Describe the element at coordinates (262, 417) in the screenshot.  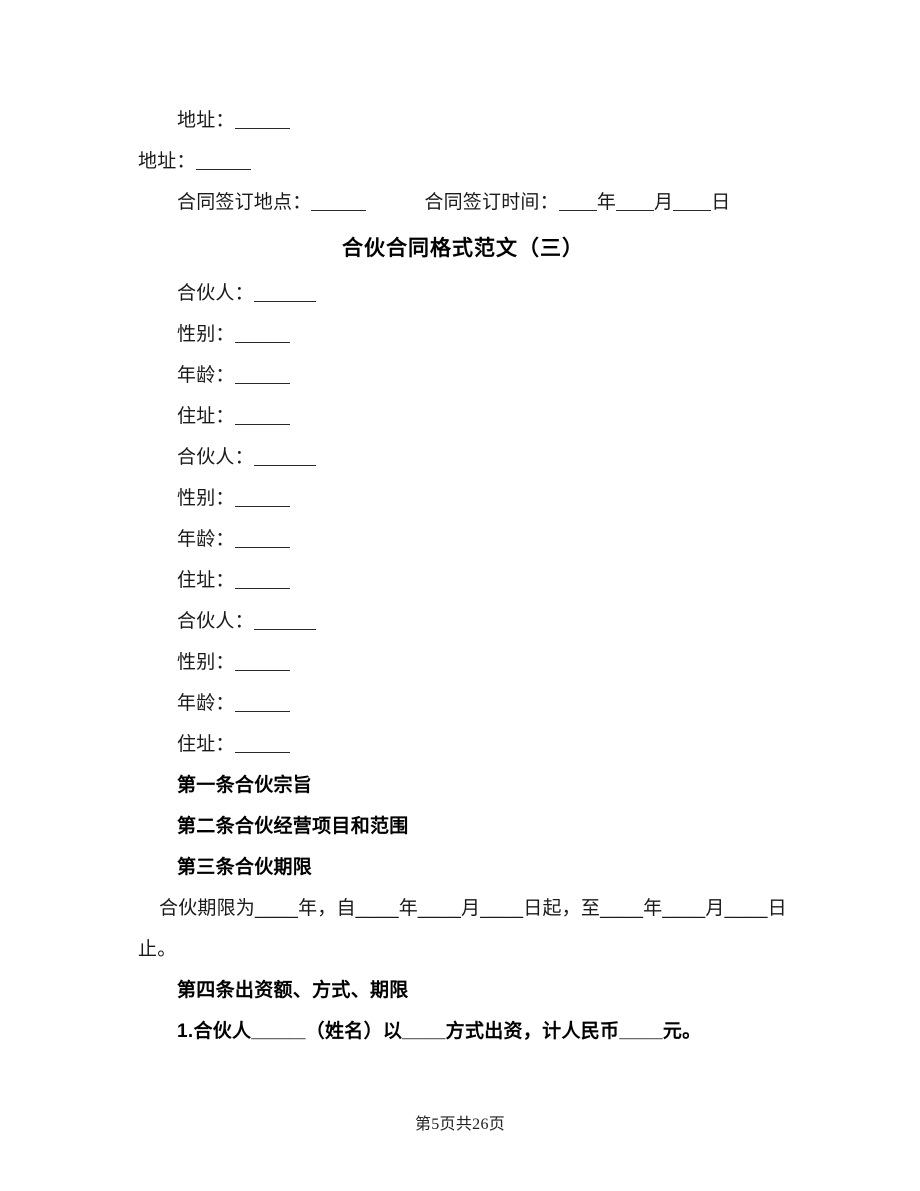
I see `partner-1-residence-blank` at that location.